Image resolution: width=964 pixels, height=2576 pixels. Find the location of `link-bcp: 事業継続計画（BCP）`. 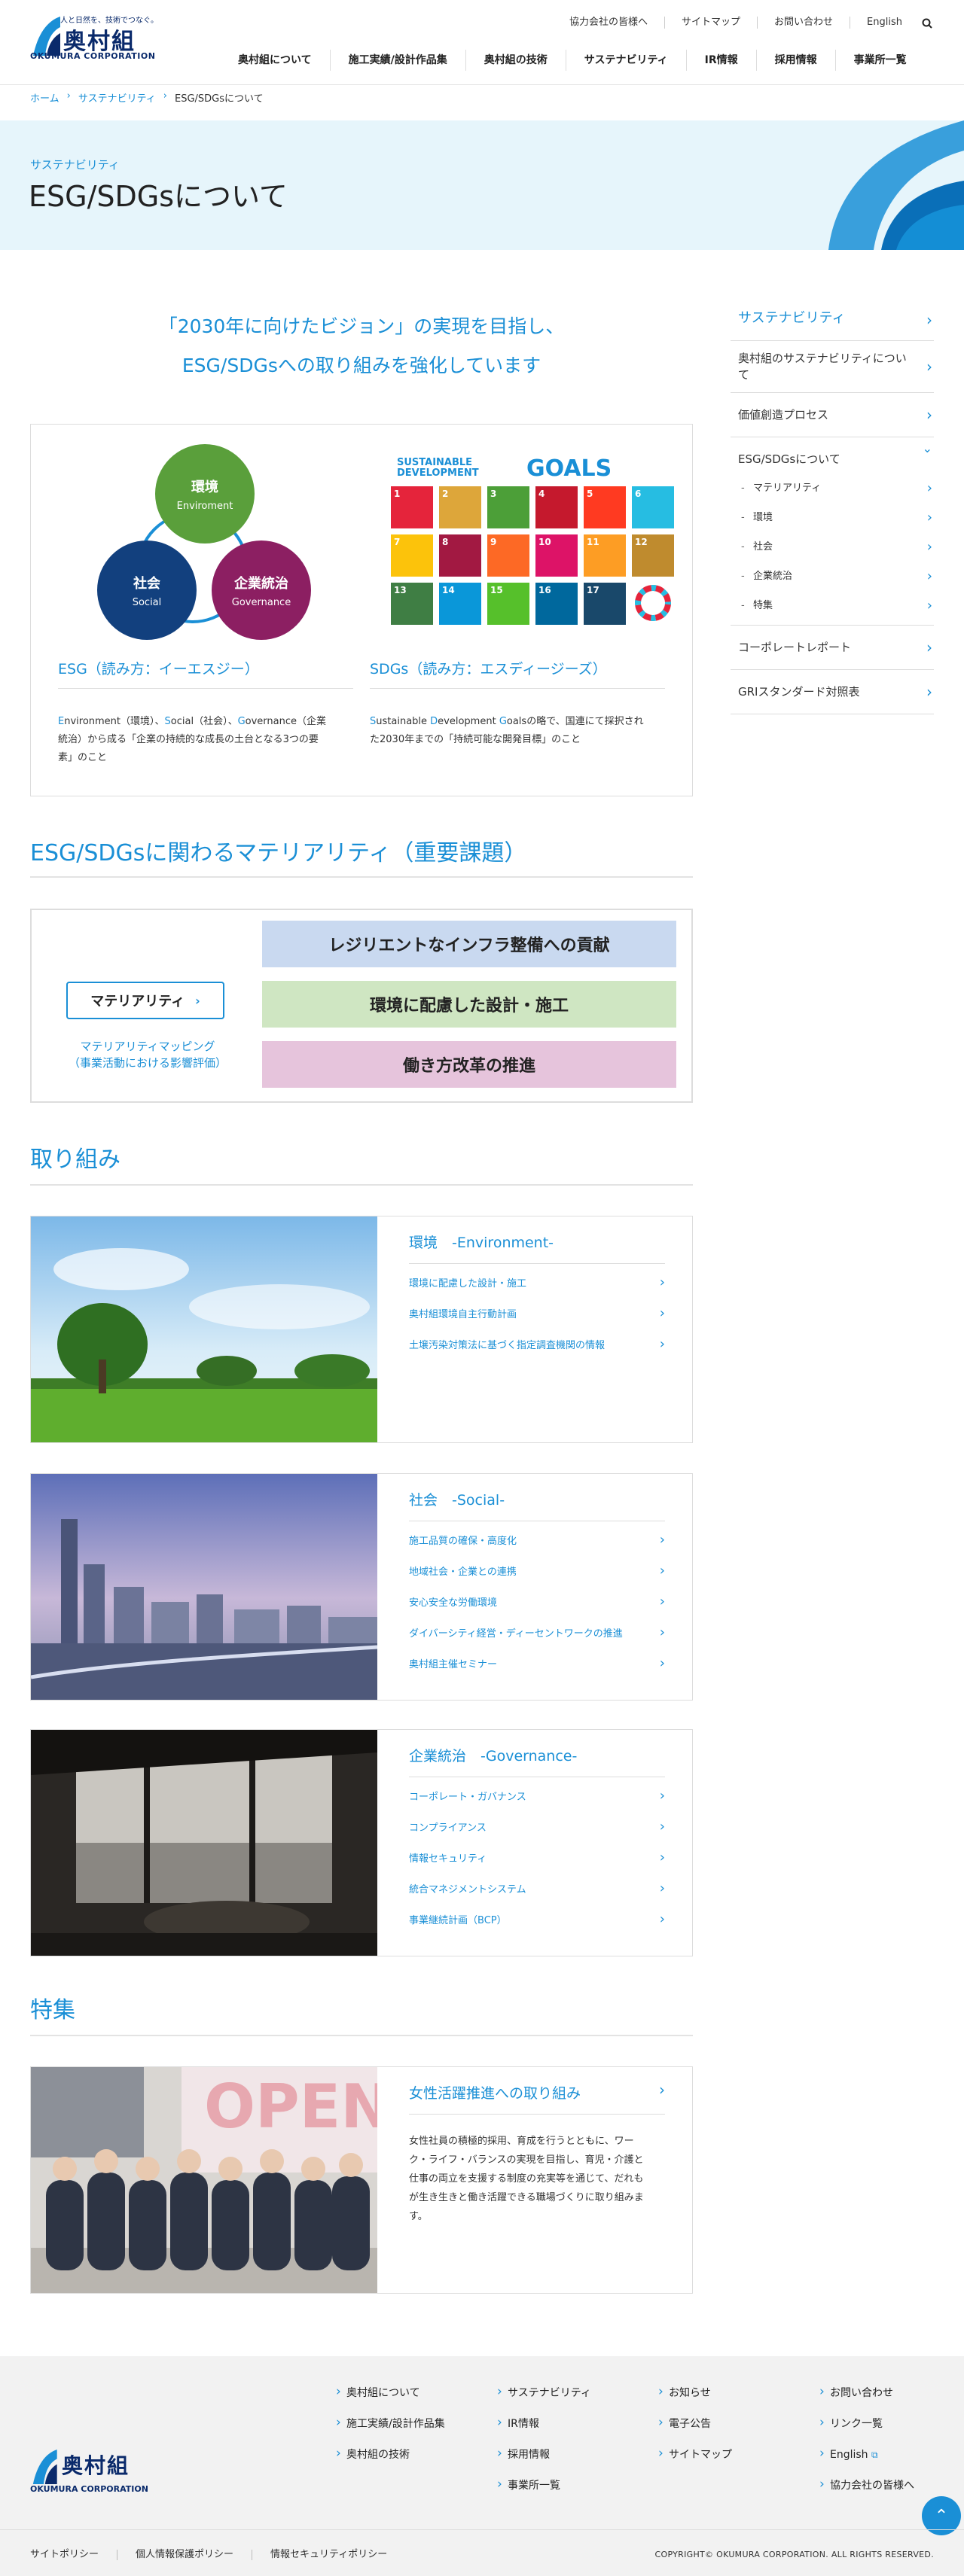

link-bcp: 事業継続計画（BCP） is located at coordinates (537, 1928).